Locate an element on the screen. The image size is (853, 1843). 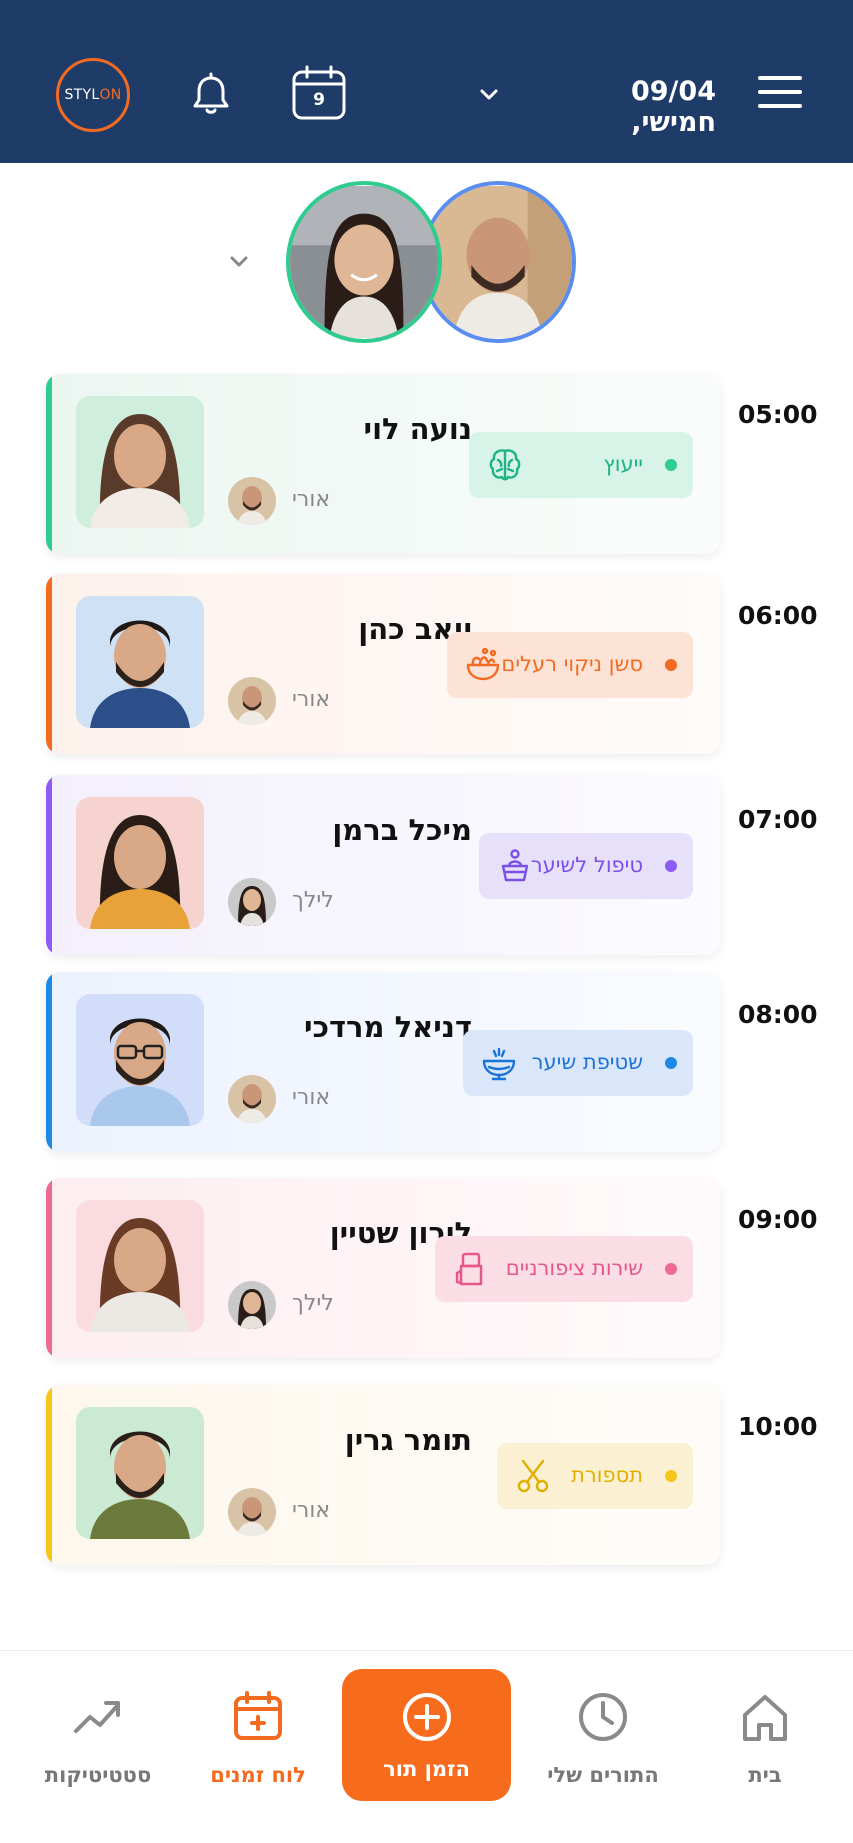
nav-schedule-label: לוח זמנים is located at coordinates (258, 1775).